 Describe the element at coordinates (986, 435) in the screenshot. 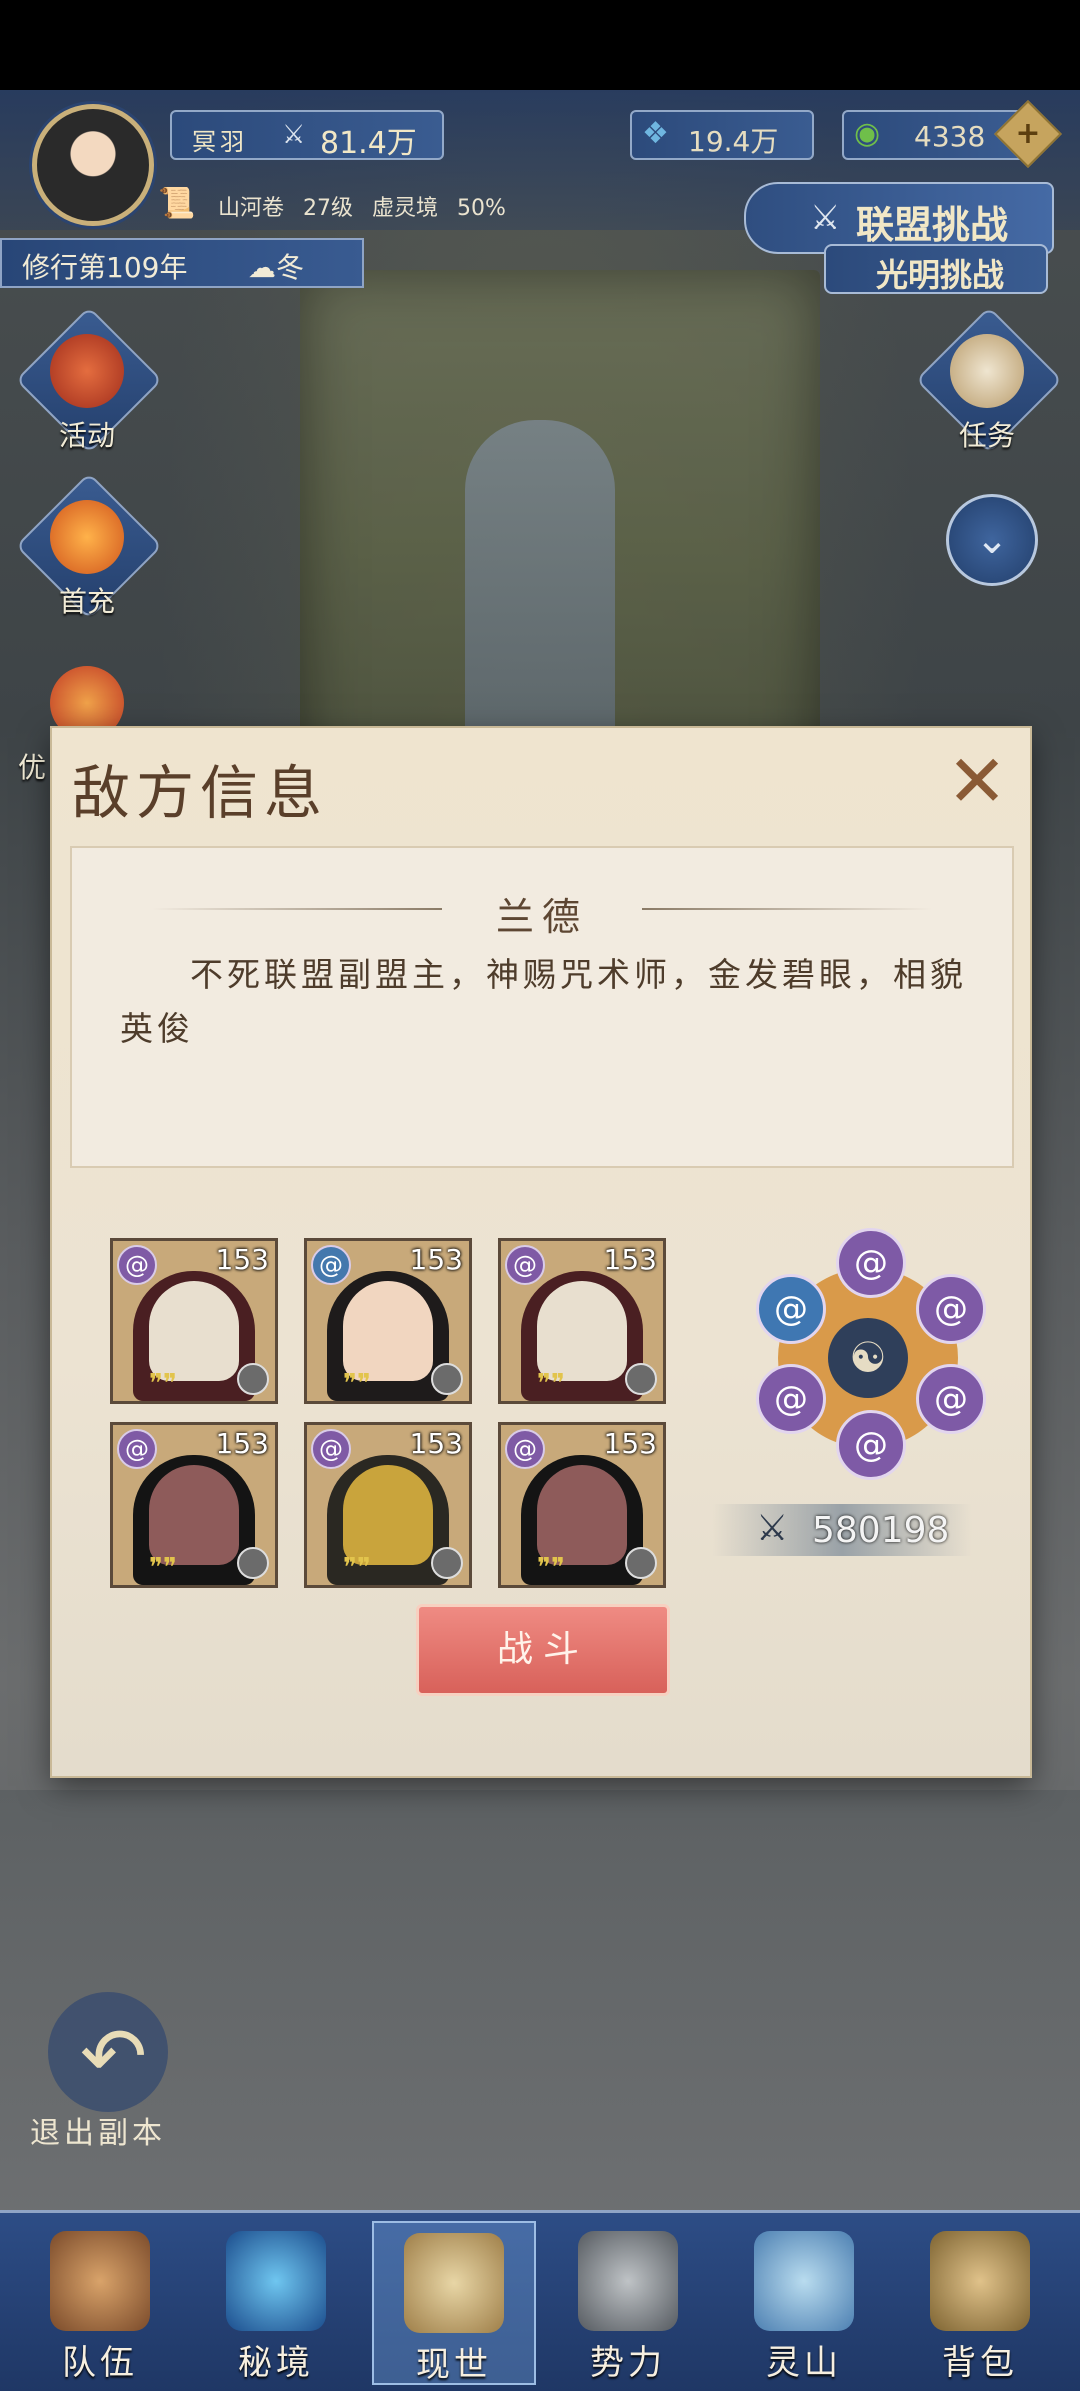

I see `quest-label: 任务` at that location.